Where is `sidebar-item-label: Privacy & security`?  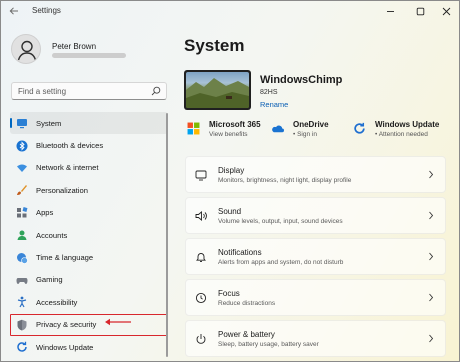 sidebar-item-label: Privacy & security is located at coordinates (66, 325).